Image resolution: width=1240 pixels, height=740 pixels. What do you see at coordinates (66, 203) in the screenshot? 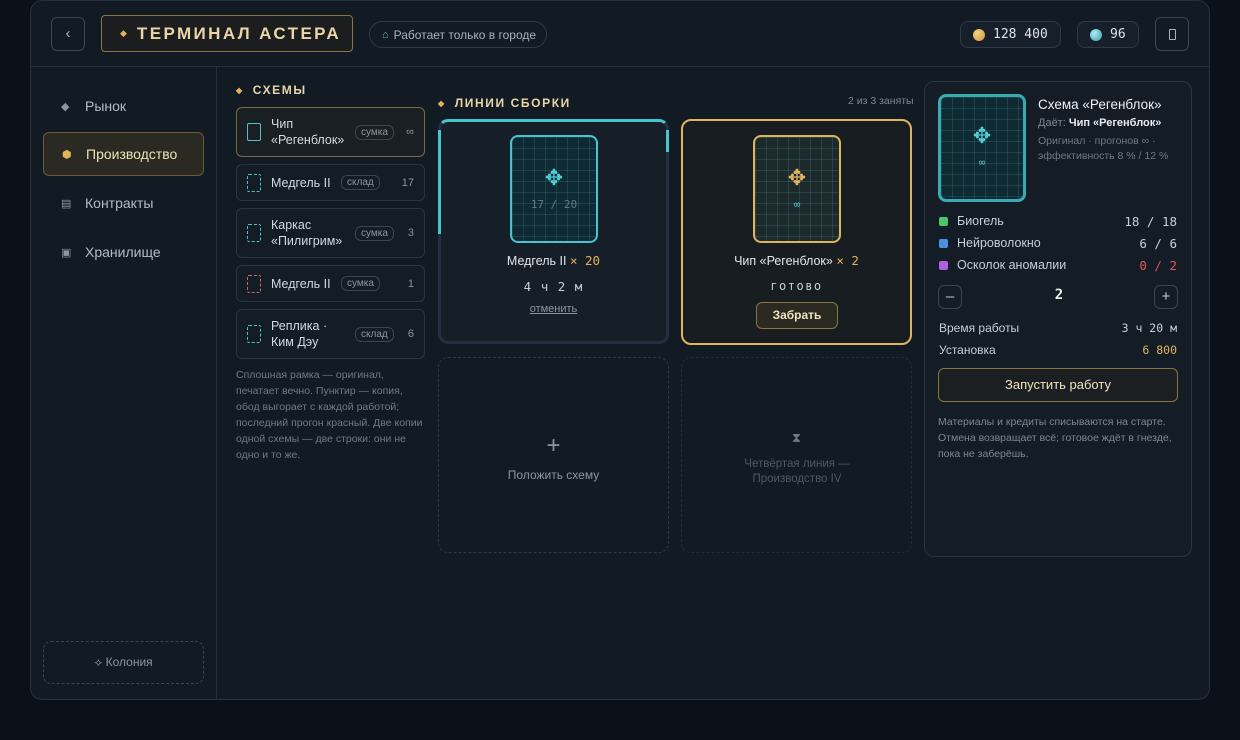
I see `contracts-icon: ▤` at bounding box center [66, 203].